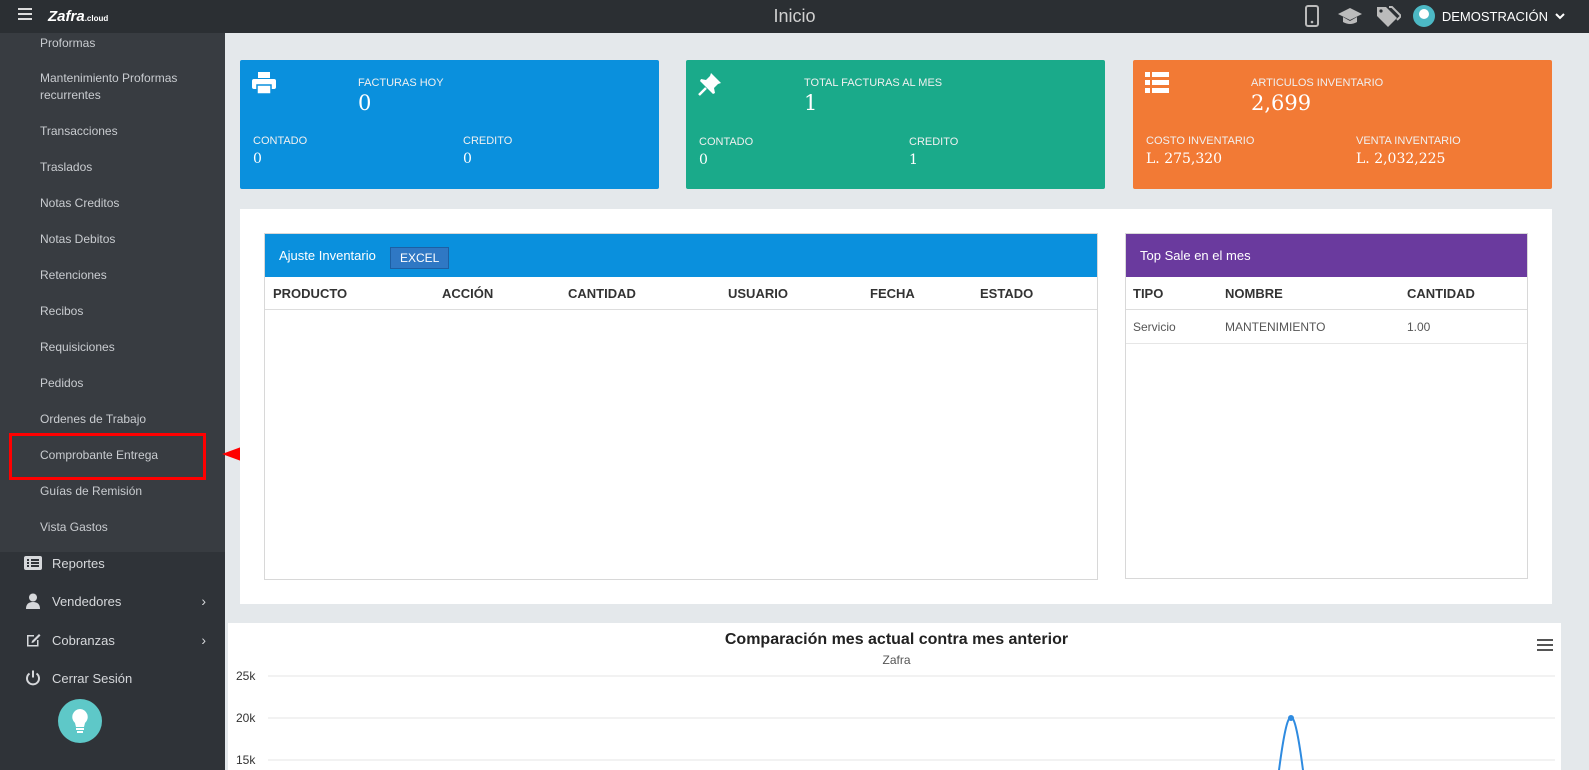  Describe the element at coordinates (1148, 293) in the screenshot. I see `column-header: TIPO` at that location.